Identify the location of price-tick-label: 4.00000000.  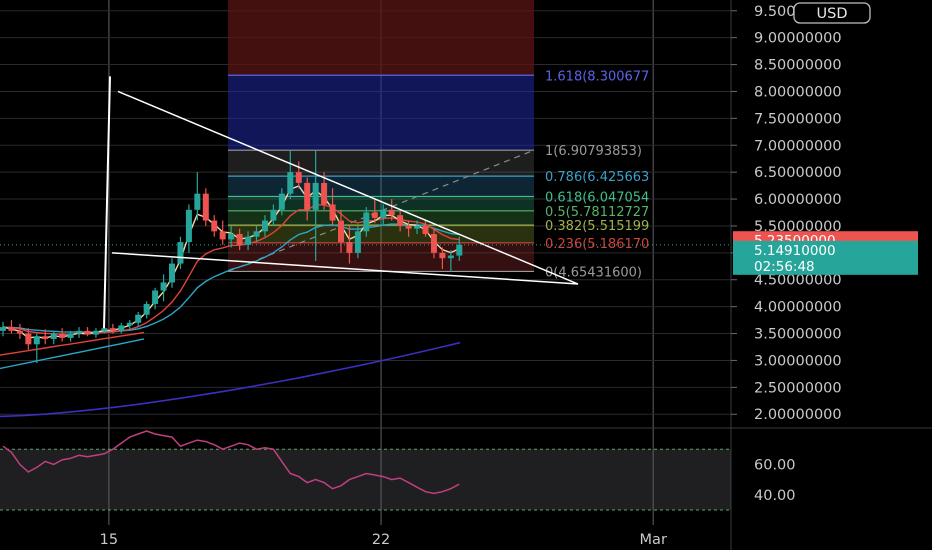
(798, 308).